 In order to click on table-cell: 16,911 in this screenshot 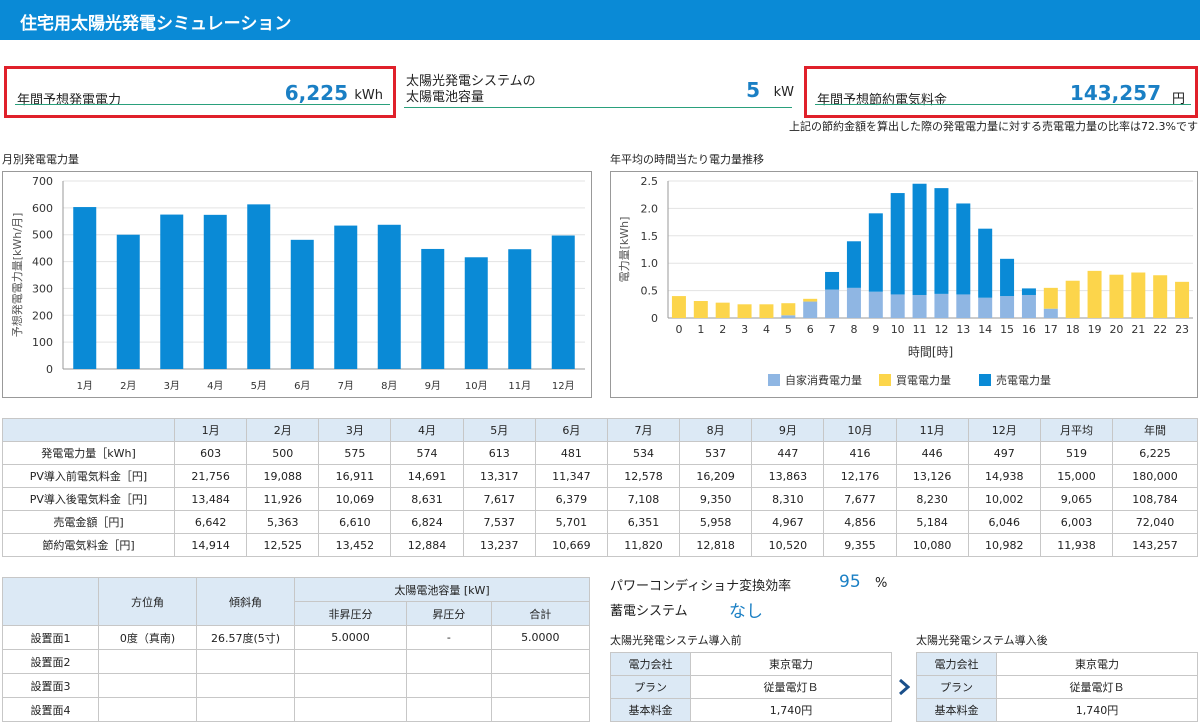, I will do `click(355, 476)`.